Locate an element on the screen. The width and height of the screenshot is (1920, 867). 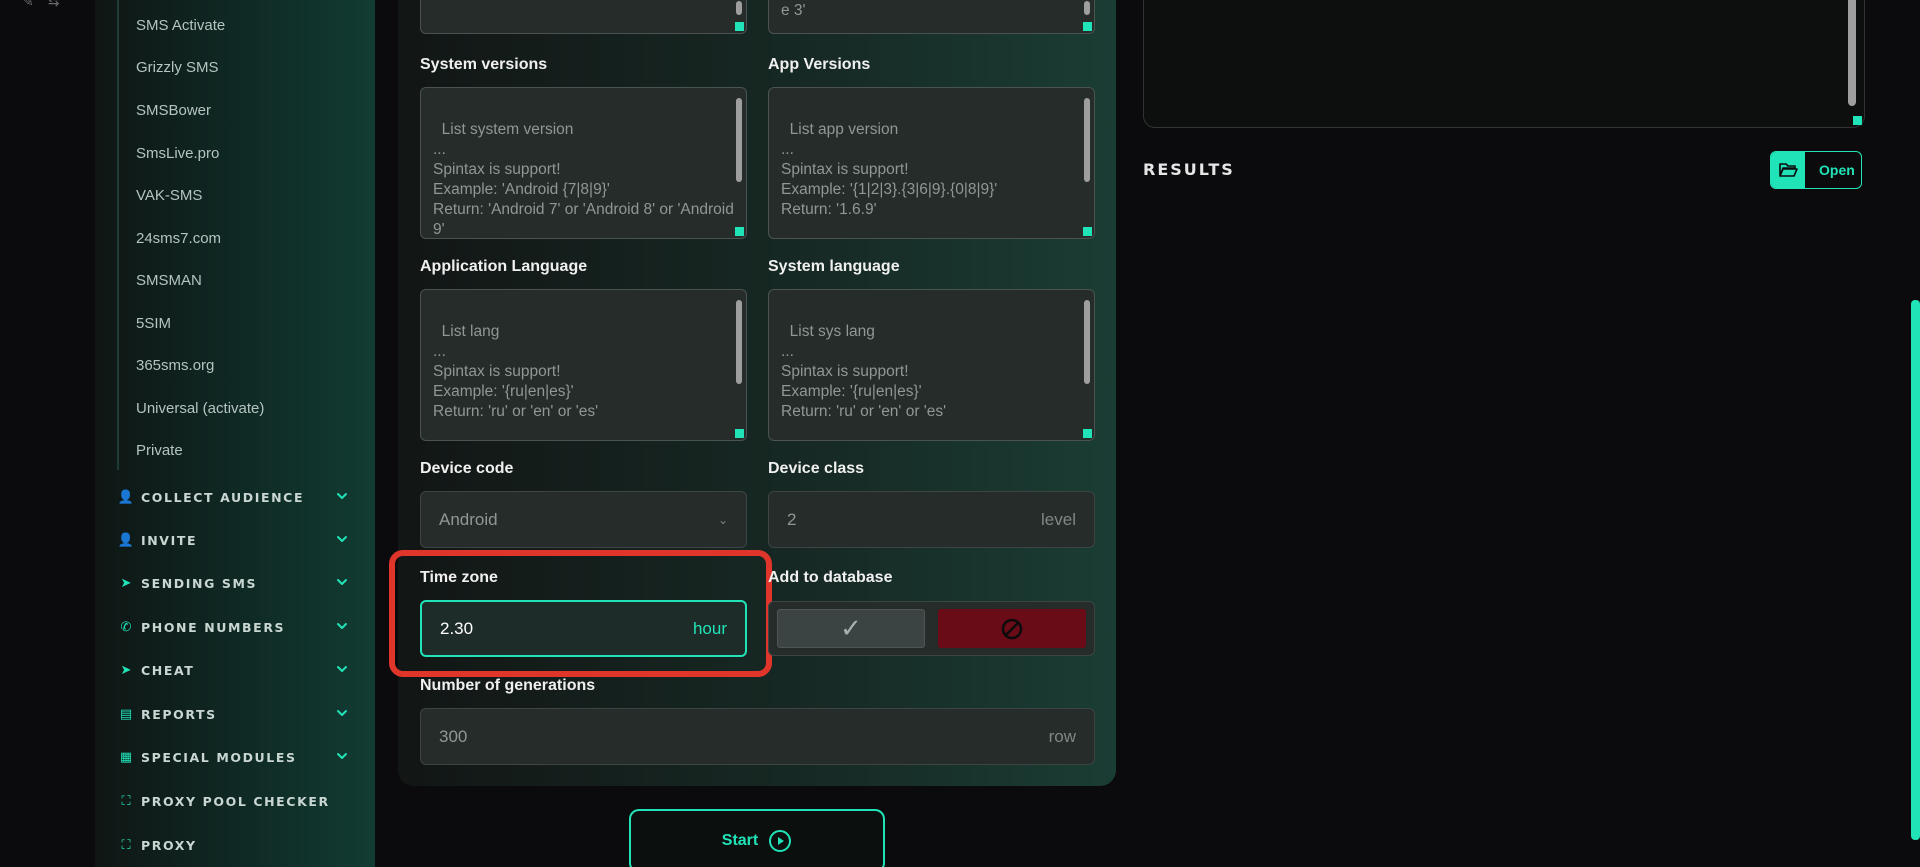
results-title: RESULTS is located at coordinates (1189, 169).